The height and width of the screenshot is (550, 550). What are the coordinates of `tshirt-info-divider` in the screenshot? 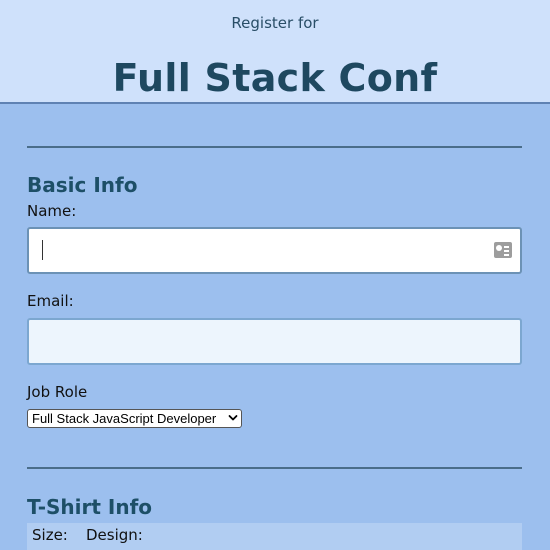 It's located at (274, 468).